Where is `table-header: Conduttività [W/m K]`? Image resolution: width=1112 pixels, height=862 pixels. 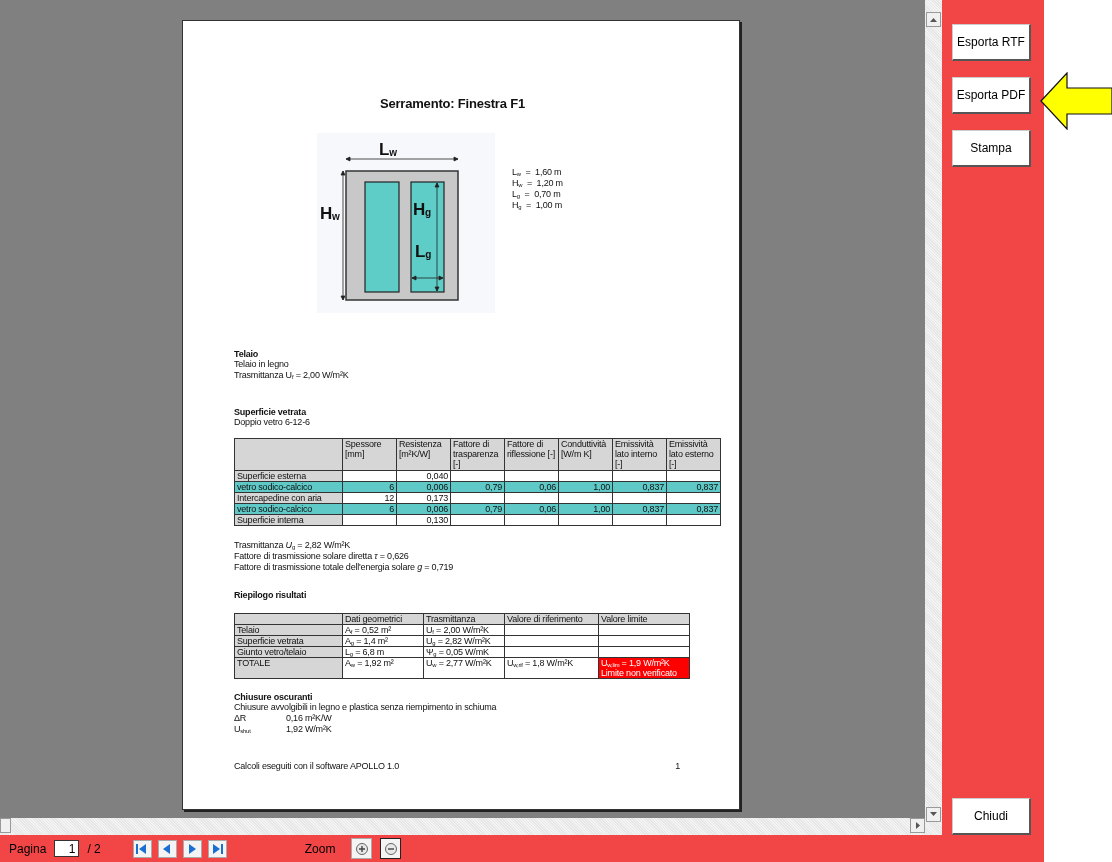
table-header: Conduttività [W/m K] is located at coordinates (585, 454).